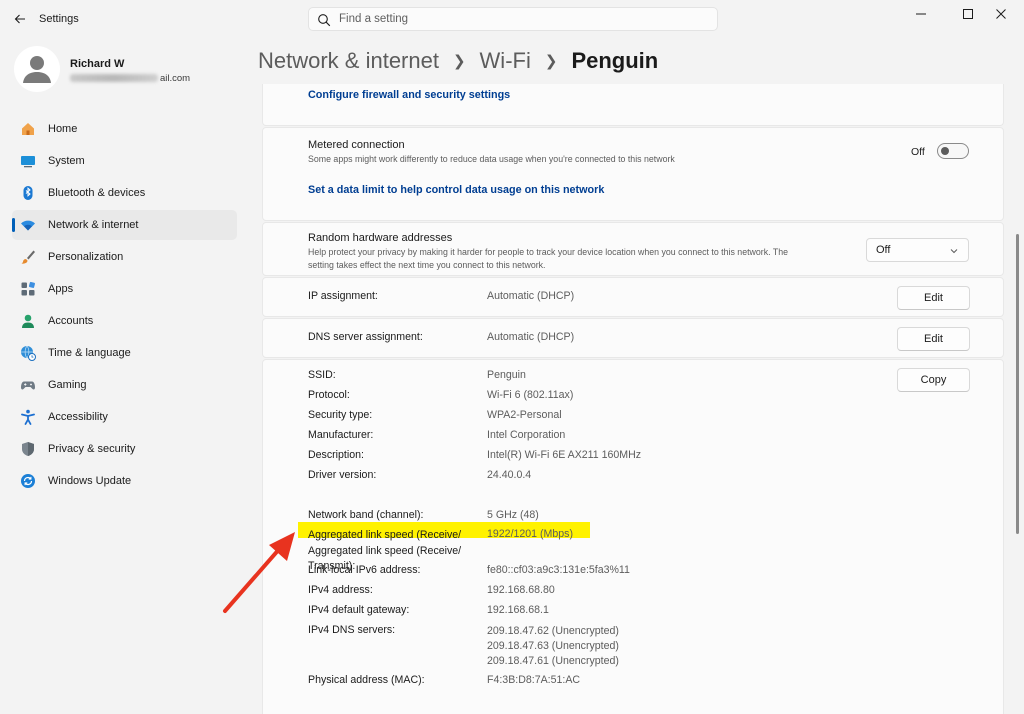  What do you see at coordinates (366, 680) in the screenshot?
I see `mac-label: Physical address (MAC):` at bounding box center [366, 680].